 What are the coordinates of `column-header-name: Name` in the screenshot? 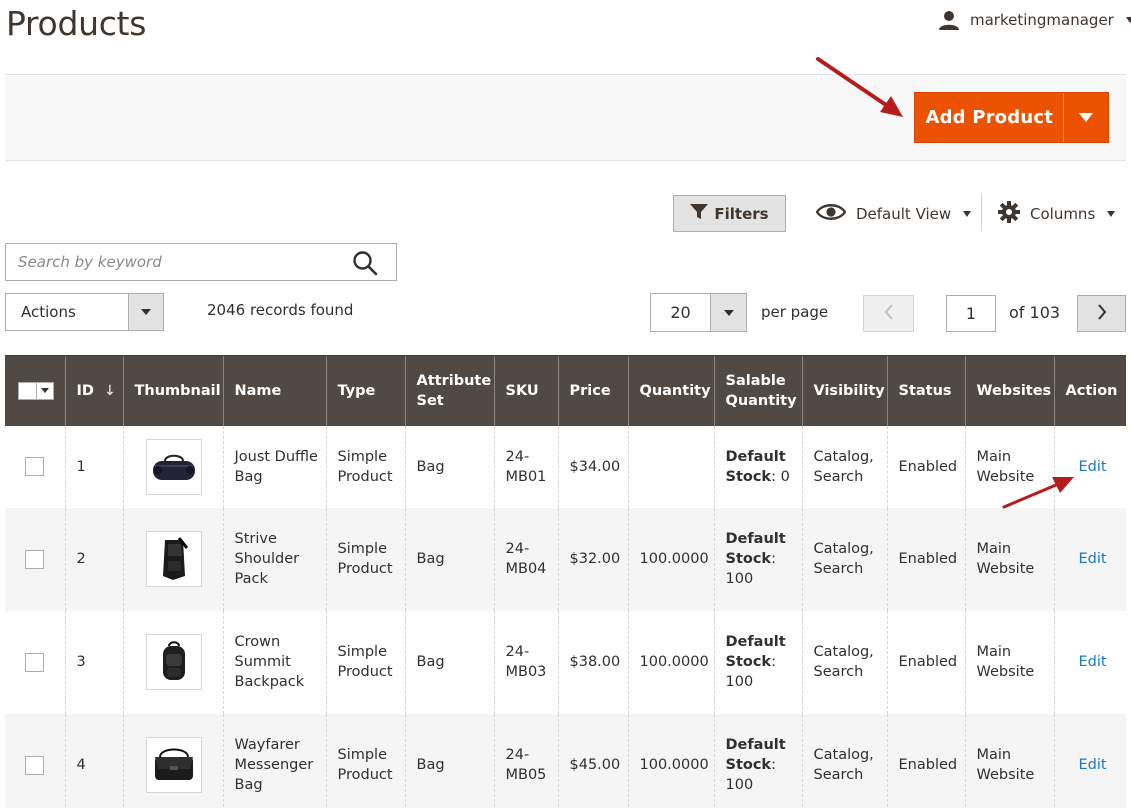 It's located at (274, 390).